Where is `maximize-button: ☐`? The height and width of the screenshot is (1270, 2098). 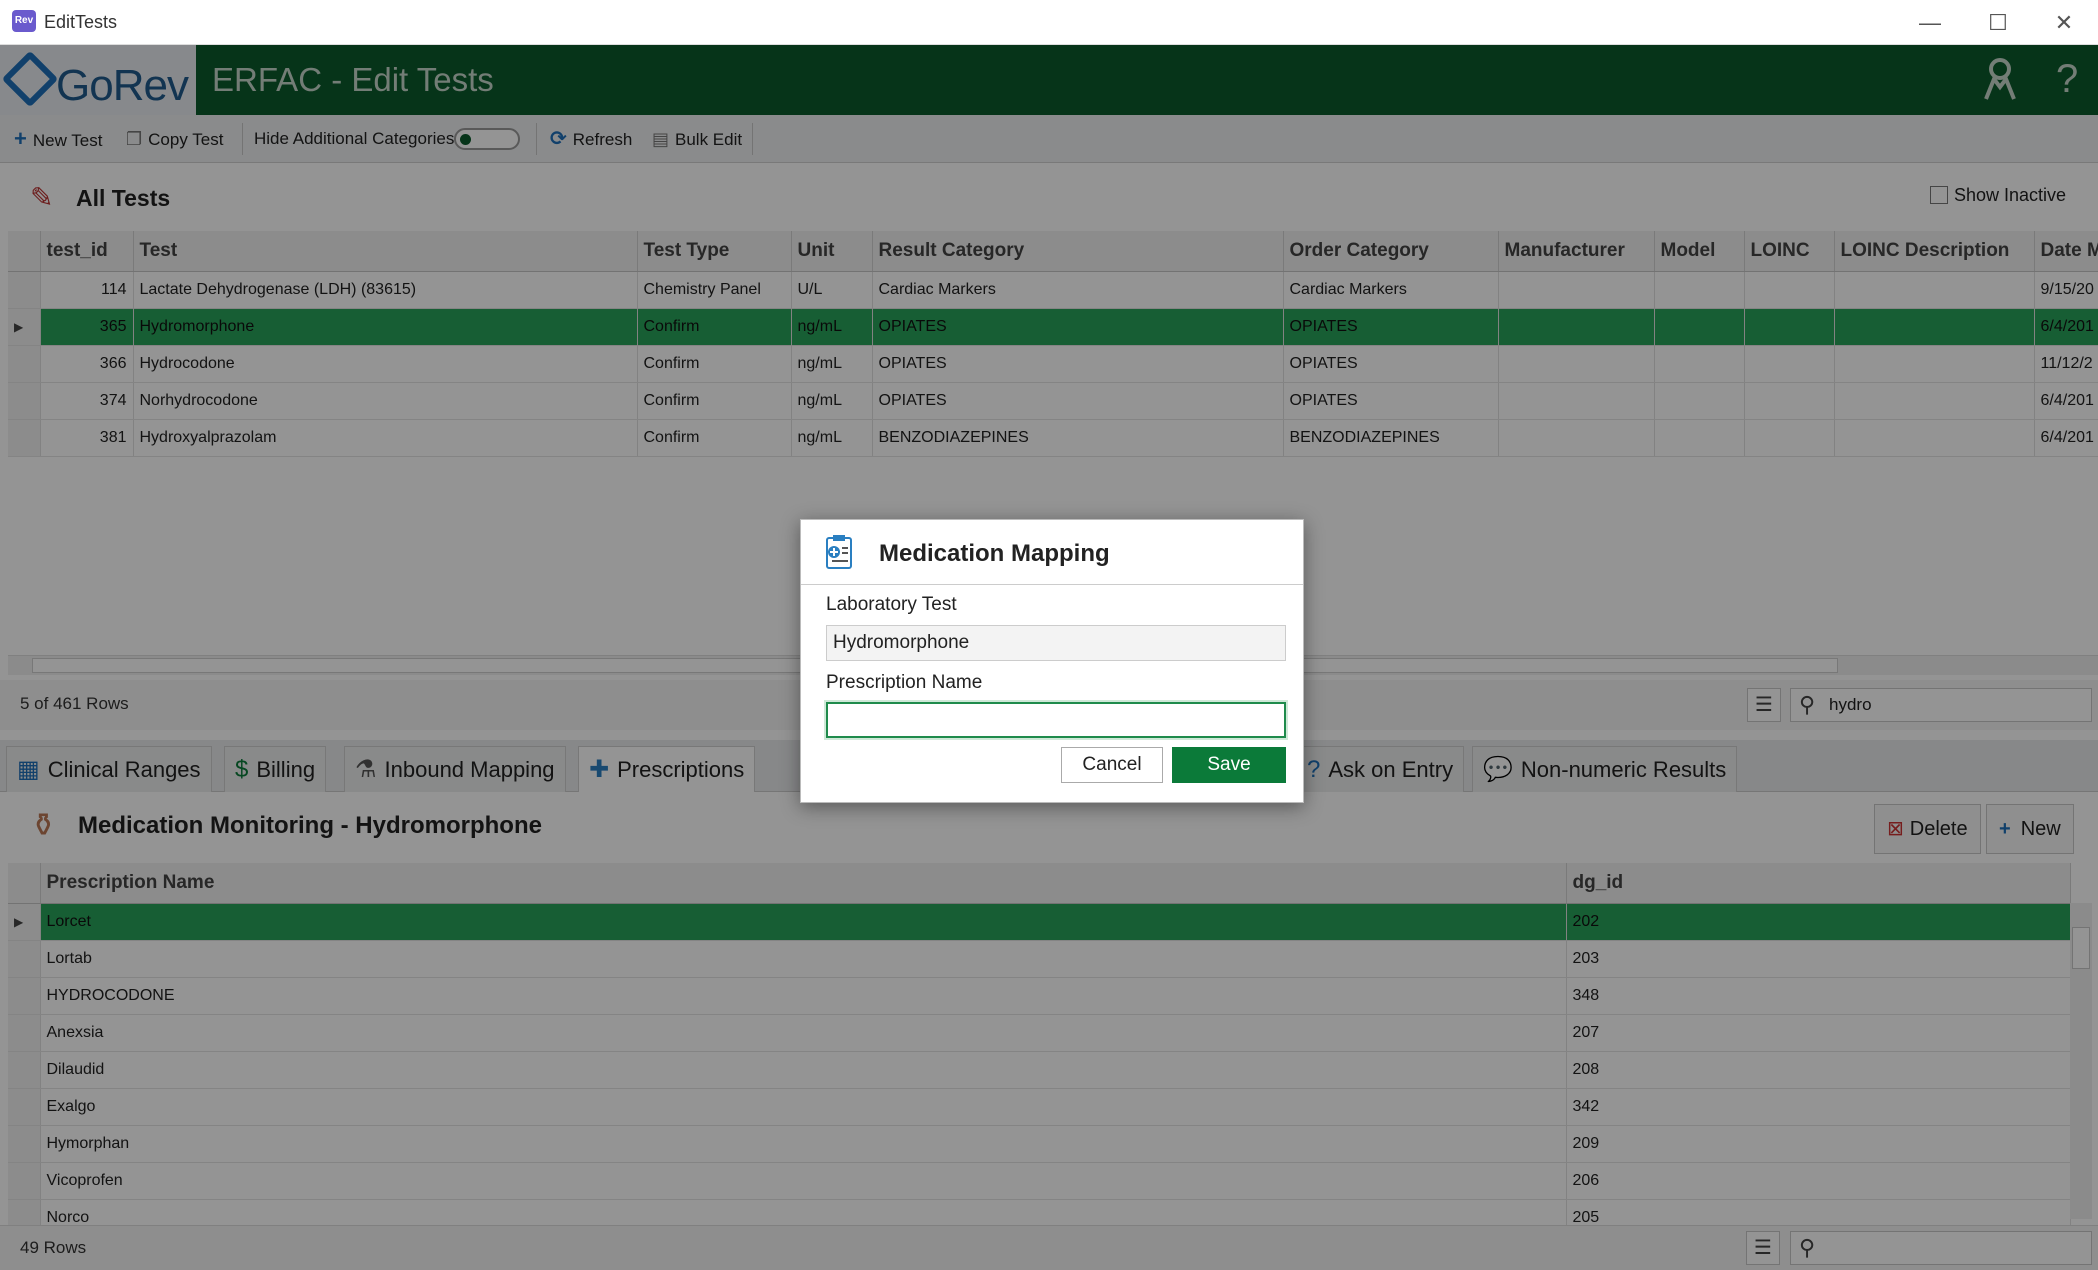 maximize-button: ☐ is located at coordinates (1998, 22).